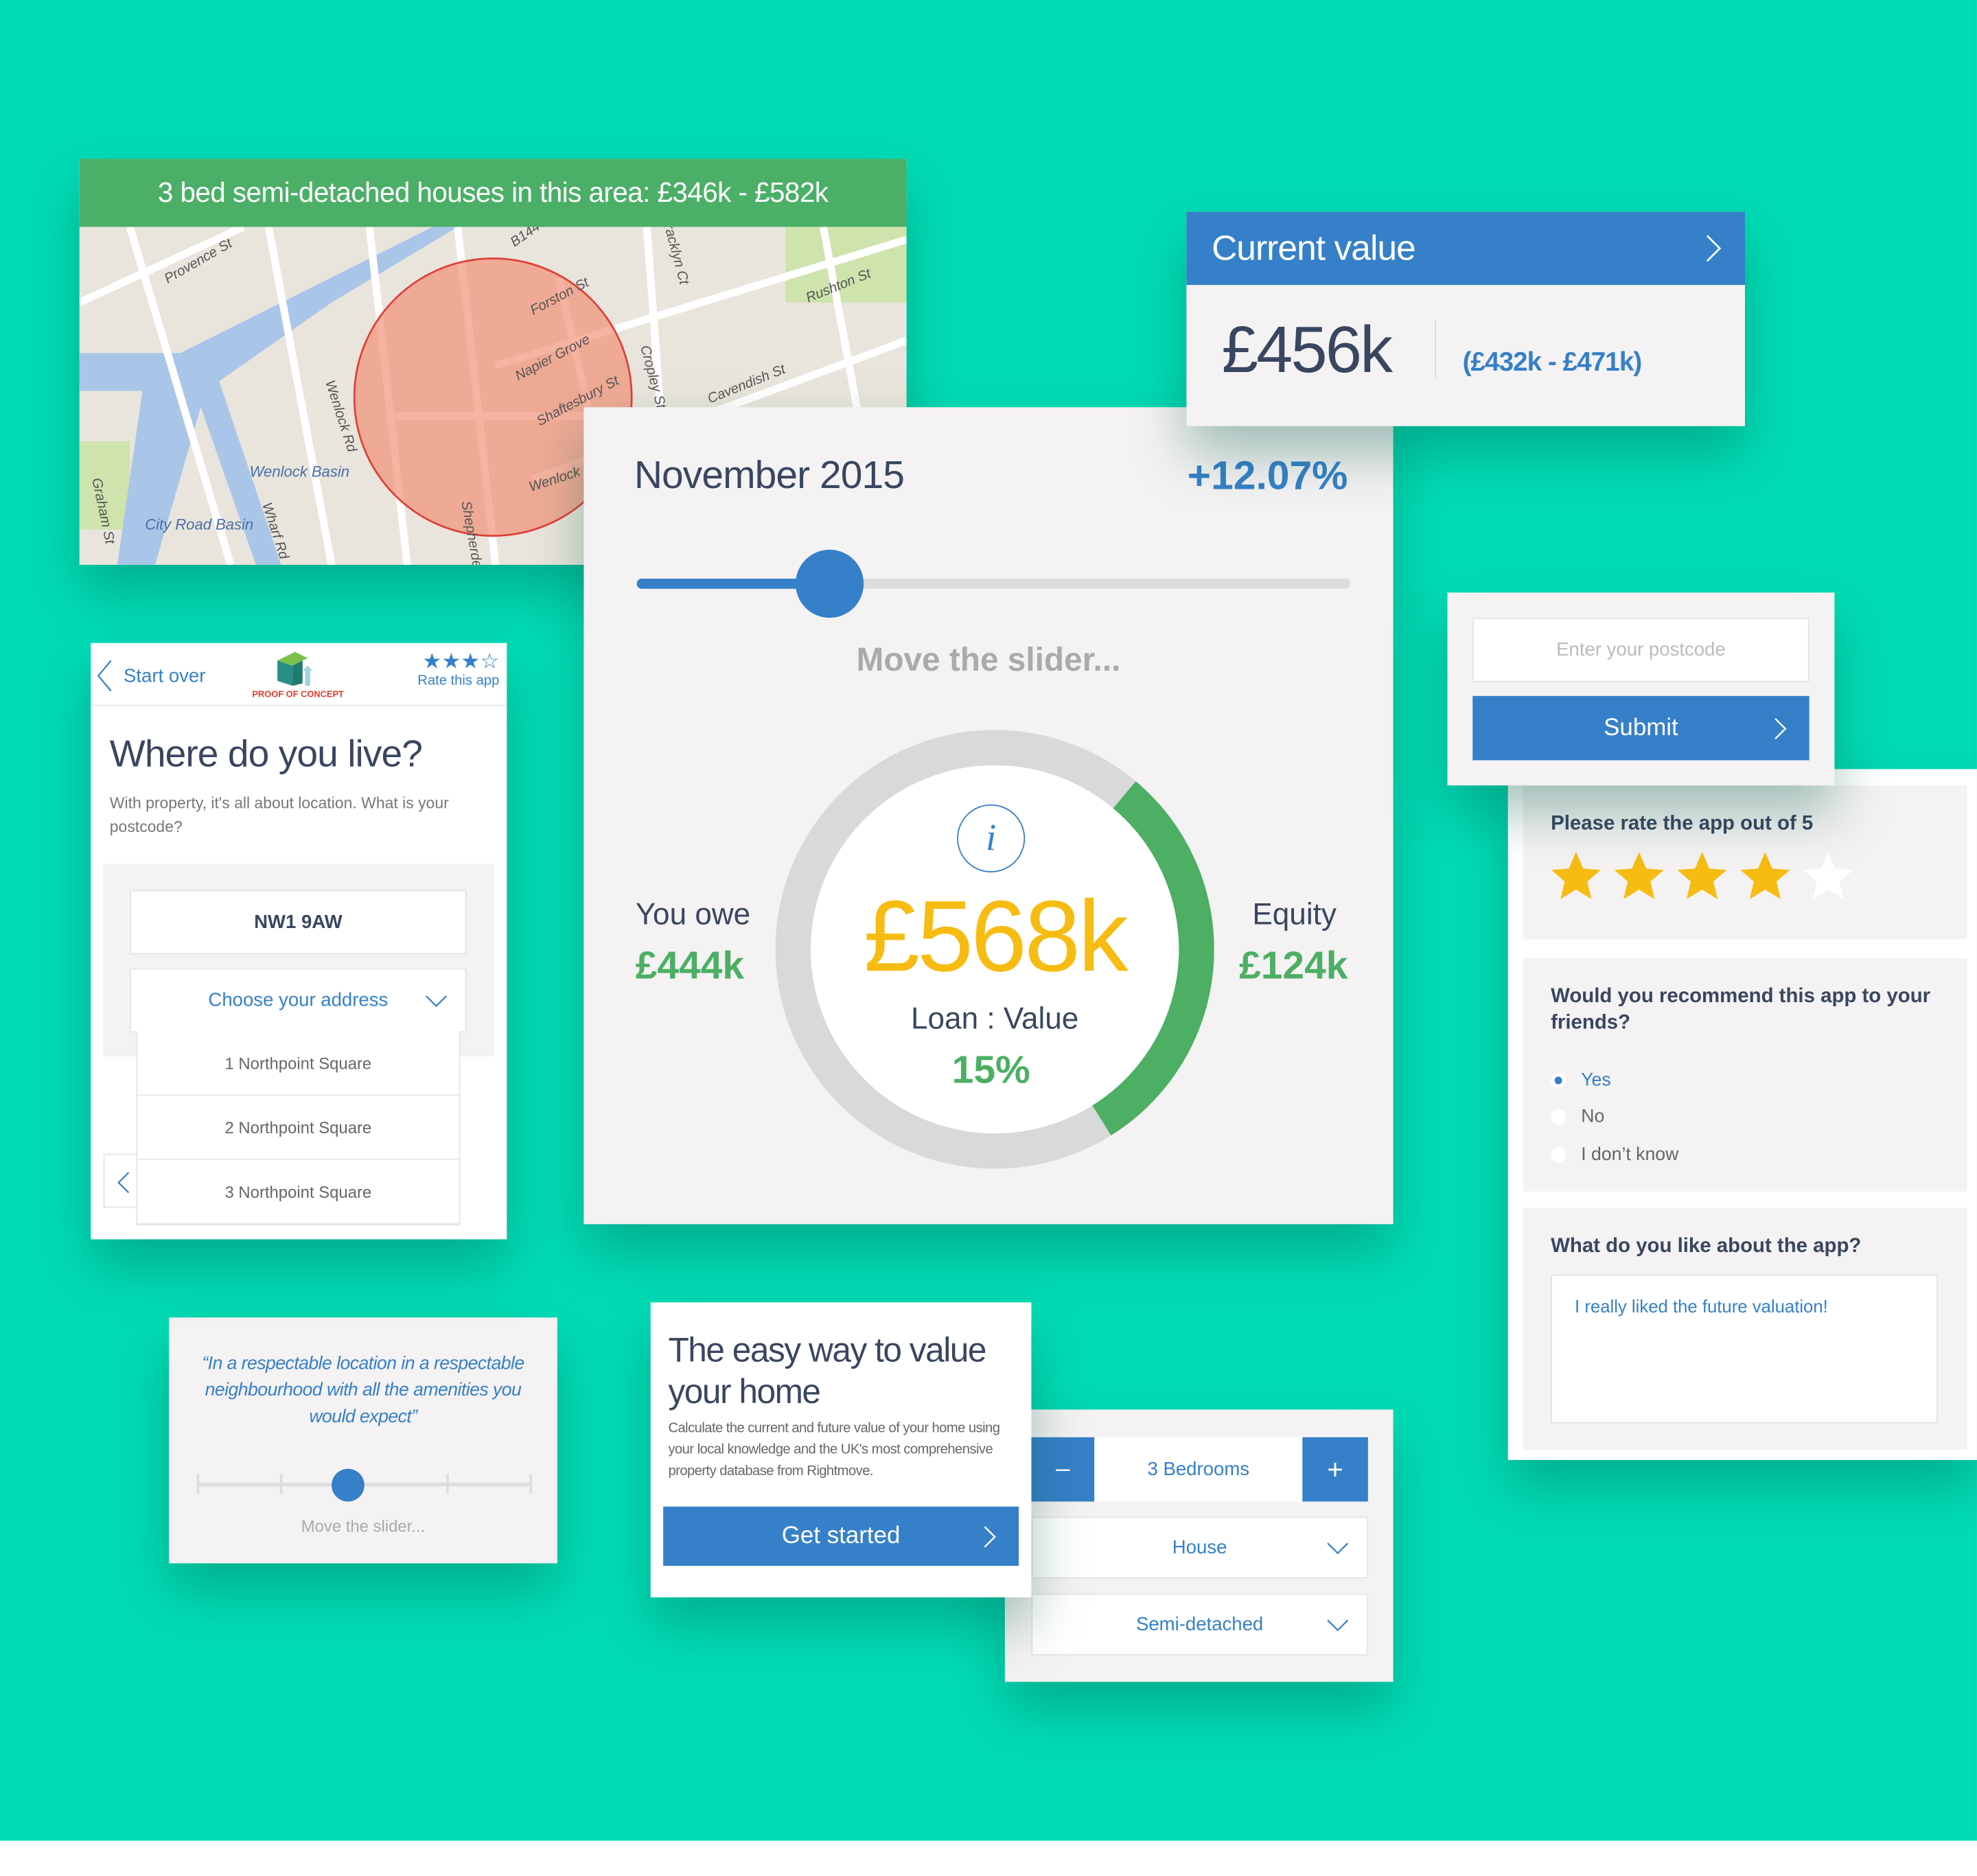 The height and width of the screenshot is (1876, 1977). I want to click on water-label: Wenlock Basin, so click(299, 471).